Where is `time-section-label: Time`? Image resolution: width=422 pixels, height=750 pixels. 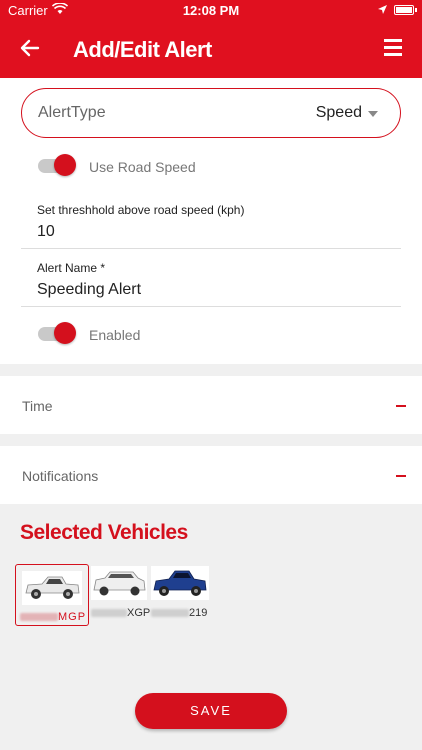
time-section-label: Time is located at coordinates (37, 406).